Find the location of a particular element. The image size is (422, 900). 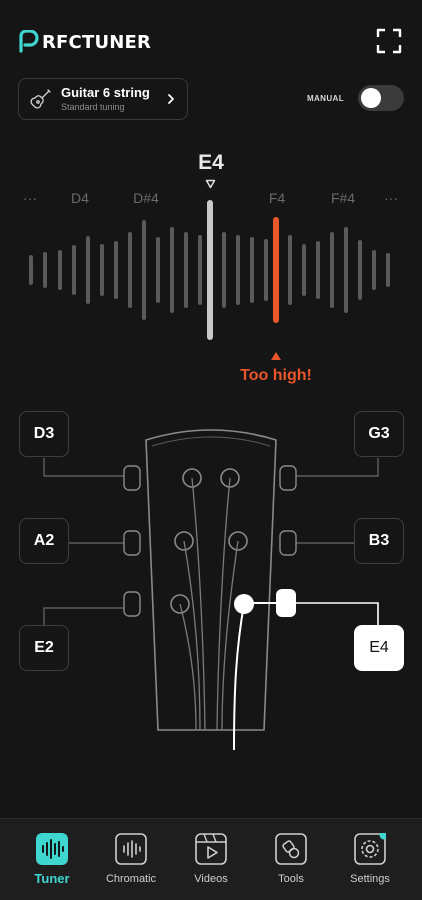

nav-label: Tools is located at coordinates (291, 879).